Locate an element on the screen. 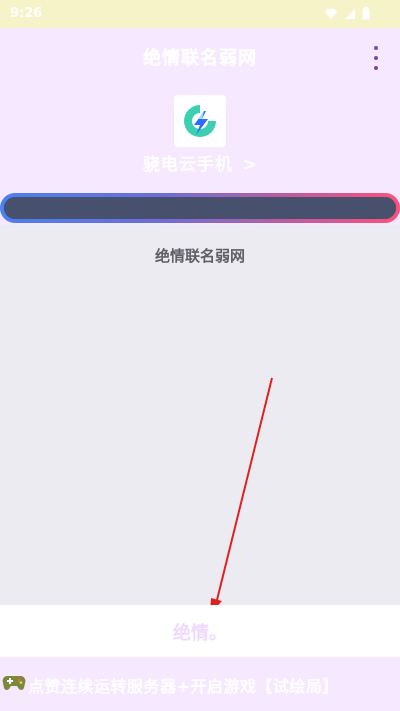  footer-text: 点赞连续运转服务器+开启游戏【试绘局】 is located at coordinates (183, 686).